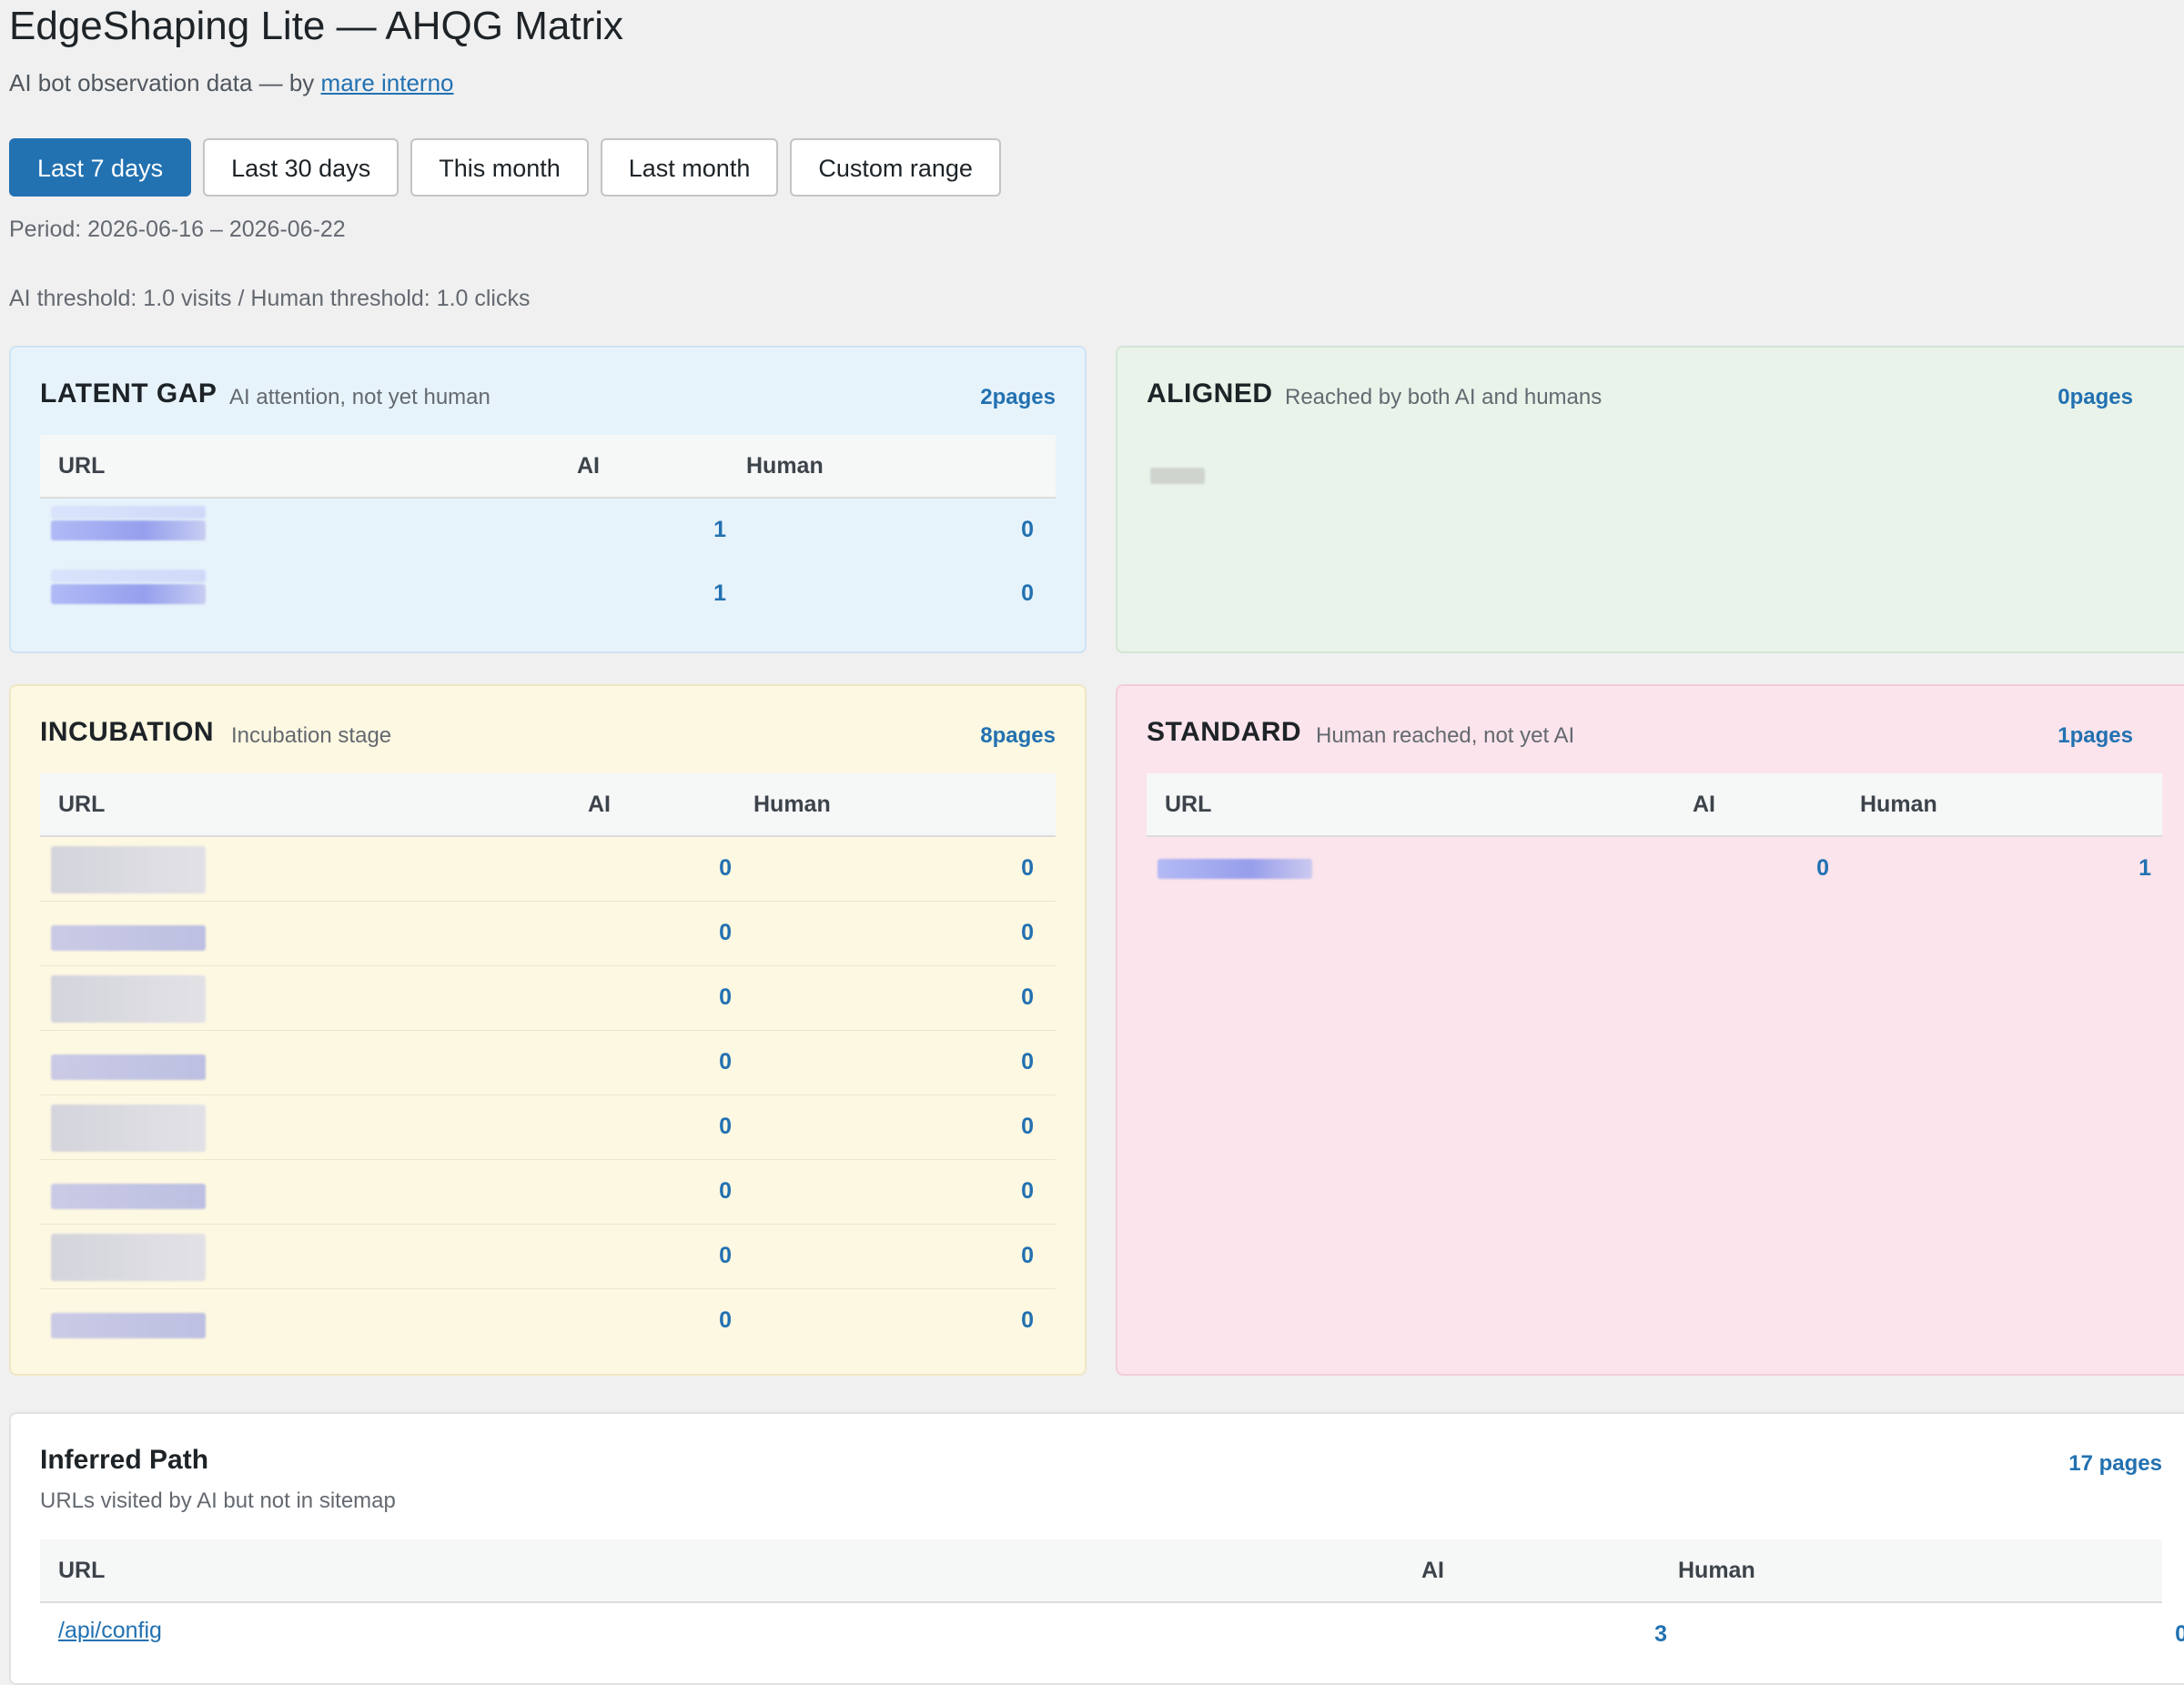 Image resolution: width=2184 pixels, height=1685 pixels. I want to click on tab-last-30-days: Last 30 days, so click(301, 168).